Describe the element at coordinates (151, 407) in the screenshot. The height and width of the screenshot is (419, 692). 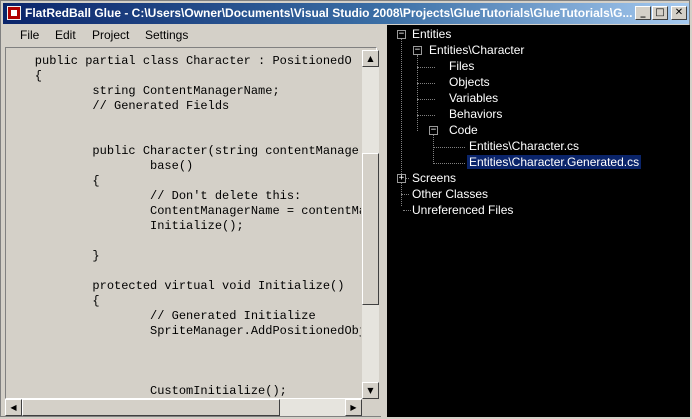
I see `horizontal-scroll-thumb` at that location.